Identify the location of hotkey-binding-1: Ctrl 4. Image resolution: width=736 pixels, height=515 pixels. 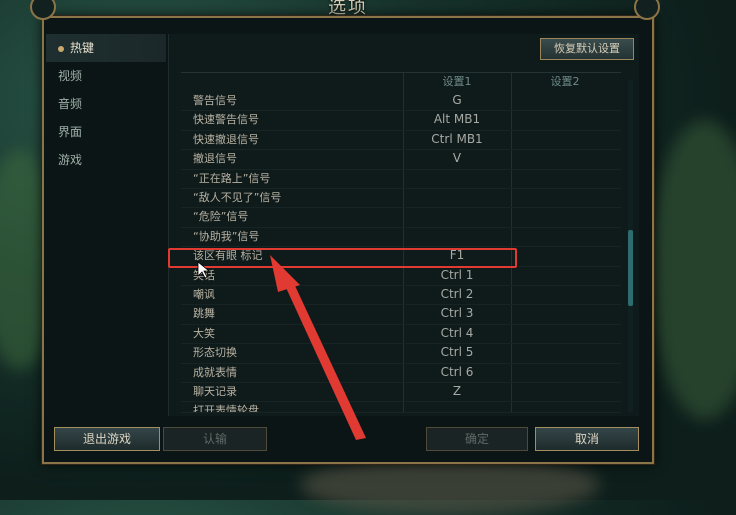
(457, 333).